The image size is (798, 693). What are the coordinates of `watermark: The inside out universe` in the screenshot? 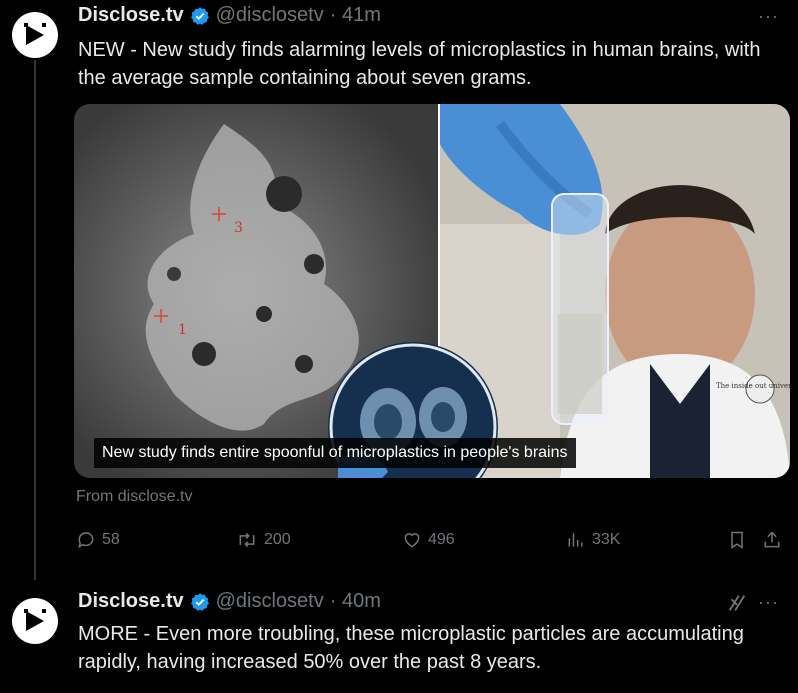 It's located at (753, 386).